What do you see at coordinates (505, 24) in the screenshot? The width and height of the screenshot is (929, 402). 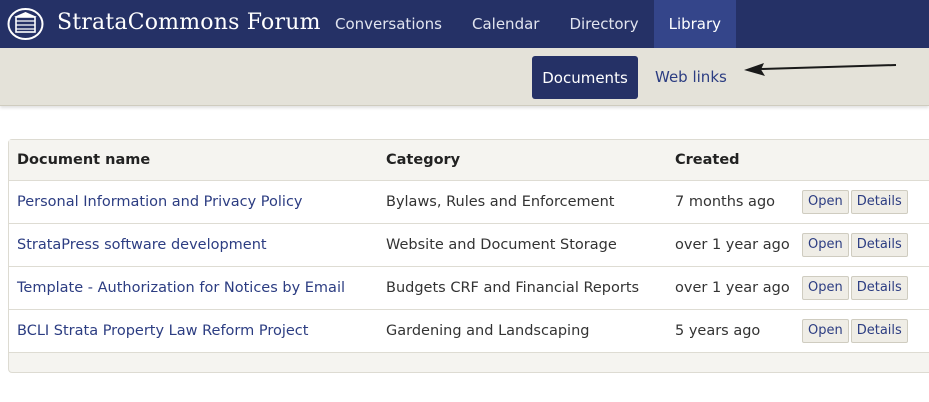 I see `nav-calendar: Calendar` at bounding box center [505, 24].